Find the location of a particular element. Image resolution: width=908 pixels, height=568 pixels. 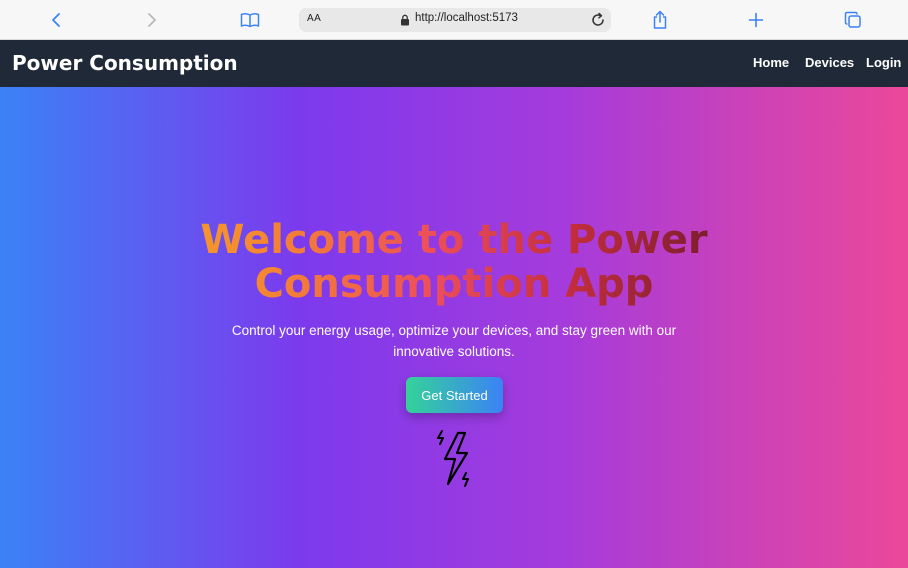

nav-link-home: Home is located at coordinates (771, 62).